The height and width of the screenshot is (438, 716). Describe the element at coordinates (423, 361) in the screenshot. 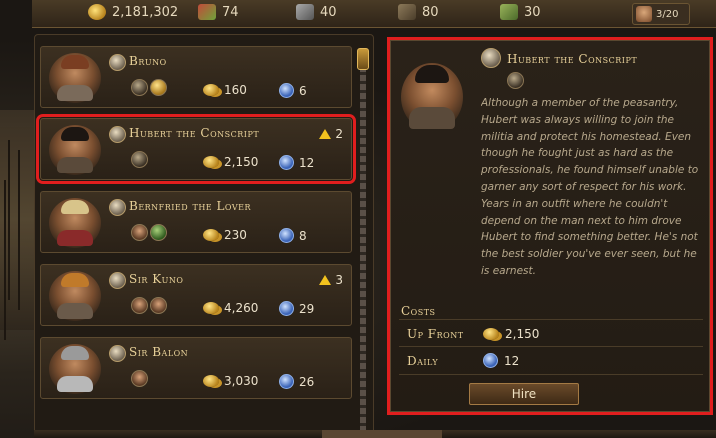

I see `daily-label: Daily` at that location.